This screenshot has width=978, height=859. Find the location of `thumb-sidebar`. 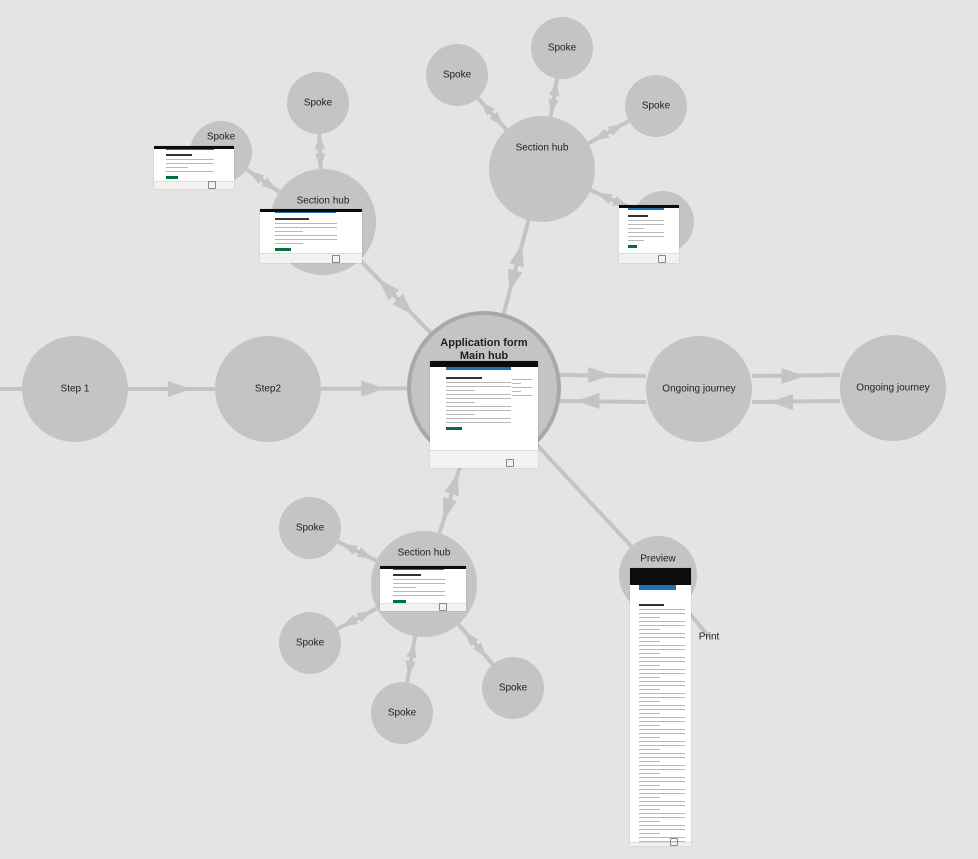

thumb-sidebar is located at coordinates (522, 387).